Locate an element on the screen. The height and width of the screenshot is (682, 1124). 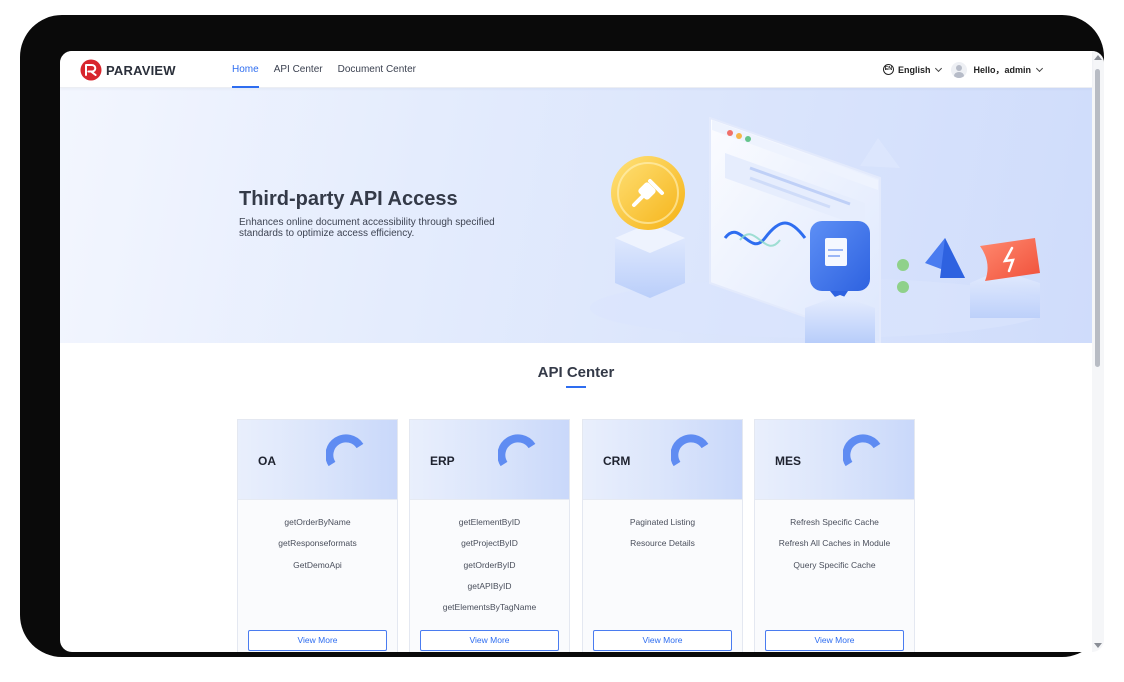
card-header: ERP is located at coordinates (489, 460).